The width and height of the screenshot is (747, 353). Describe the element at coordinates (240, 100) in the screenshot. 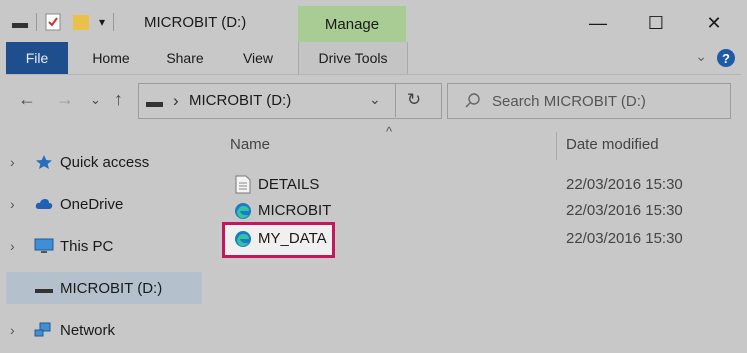

I see `breadcrumb-item: MICROBIT (D:)` at that location.